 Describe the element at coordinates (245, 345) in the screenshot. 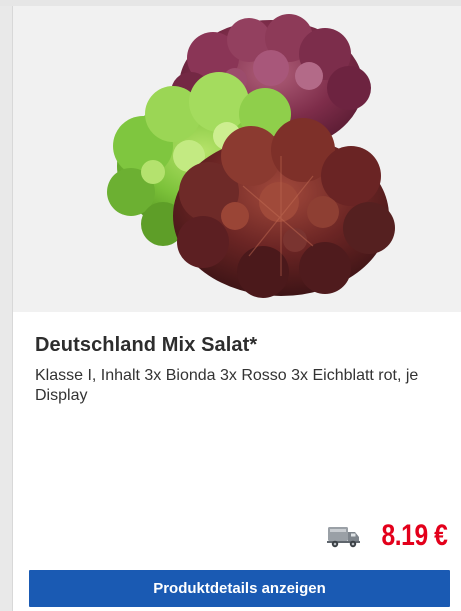

I see `product-title: Deutschland Mix Salat*` at that location.